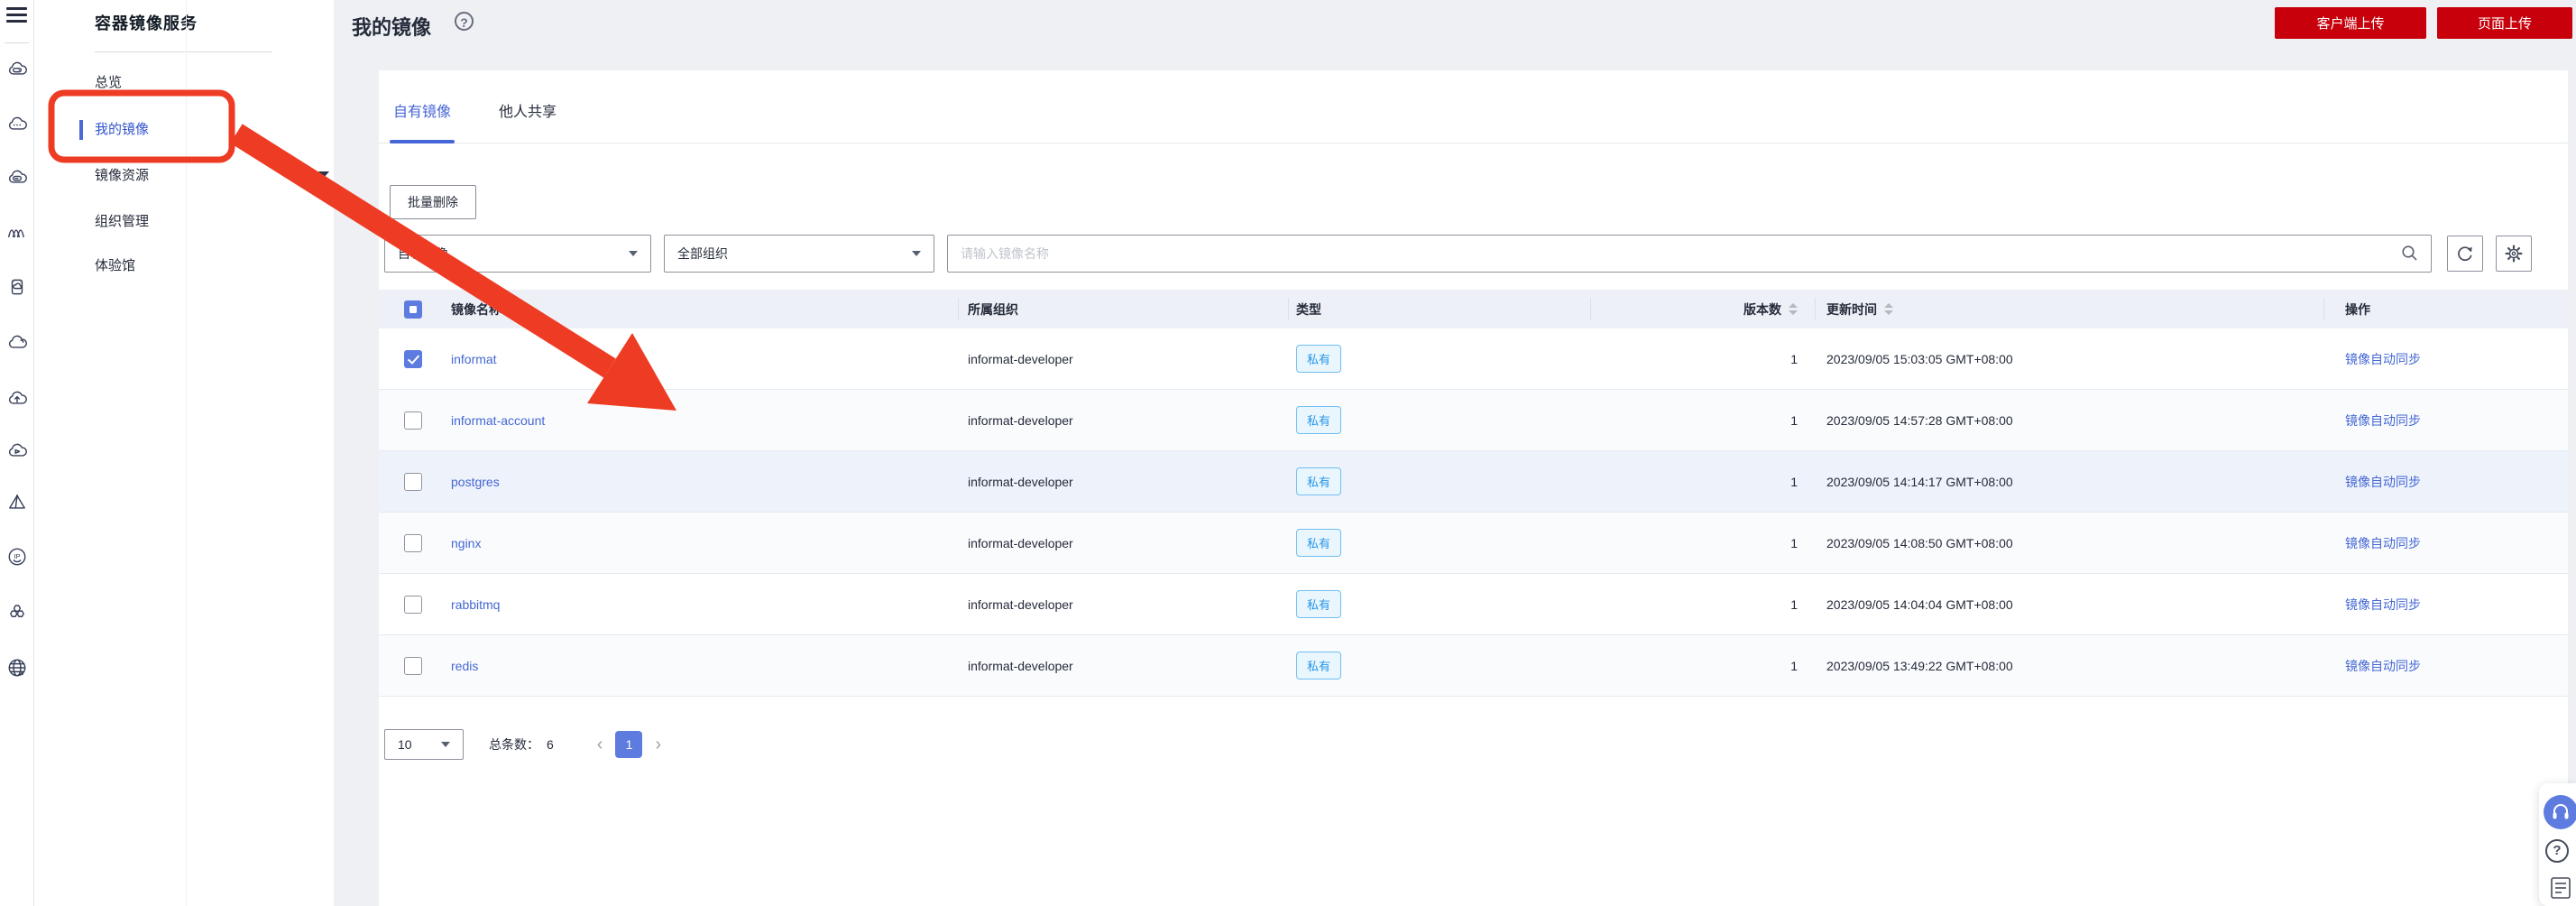 Image resolution: width=2576 pixels, height=906 pixels. Describe the element at coordinates (498, 421) in the screenshot. I see `image-name-link: informat-account` at that location.